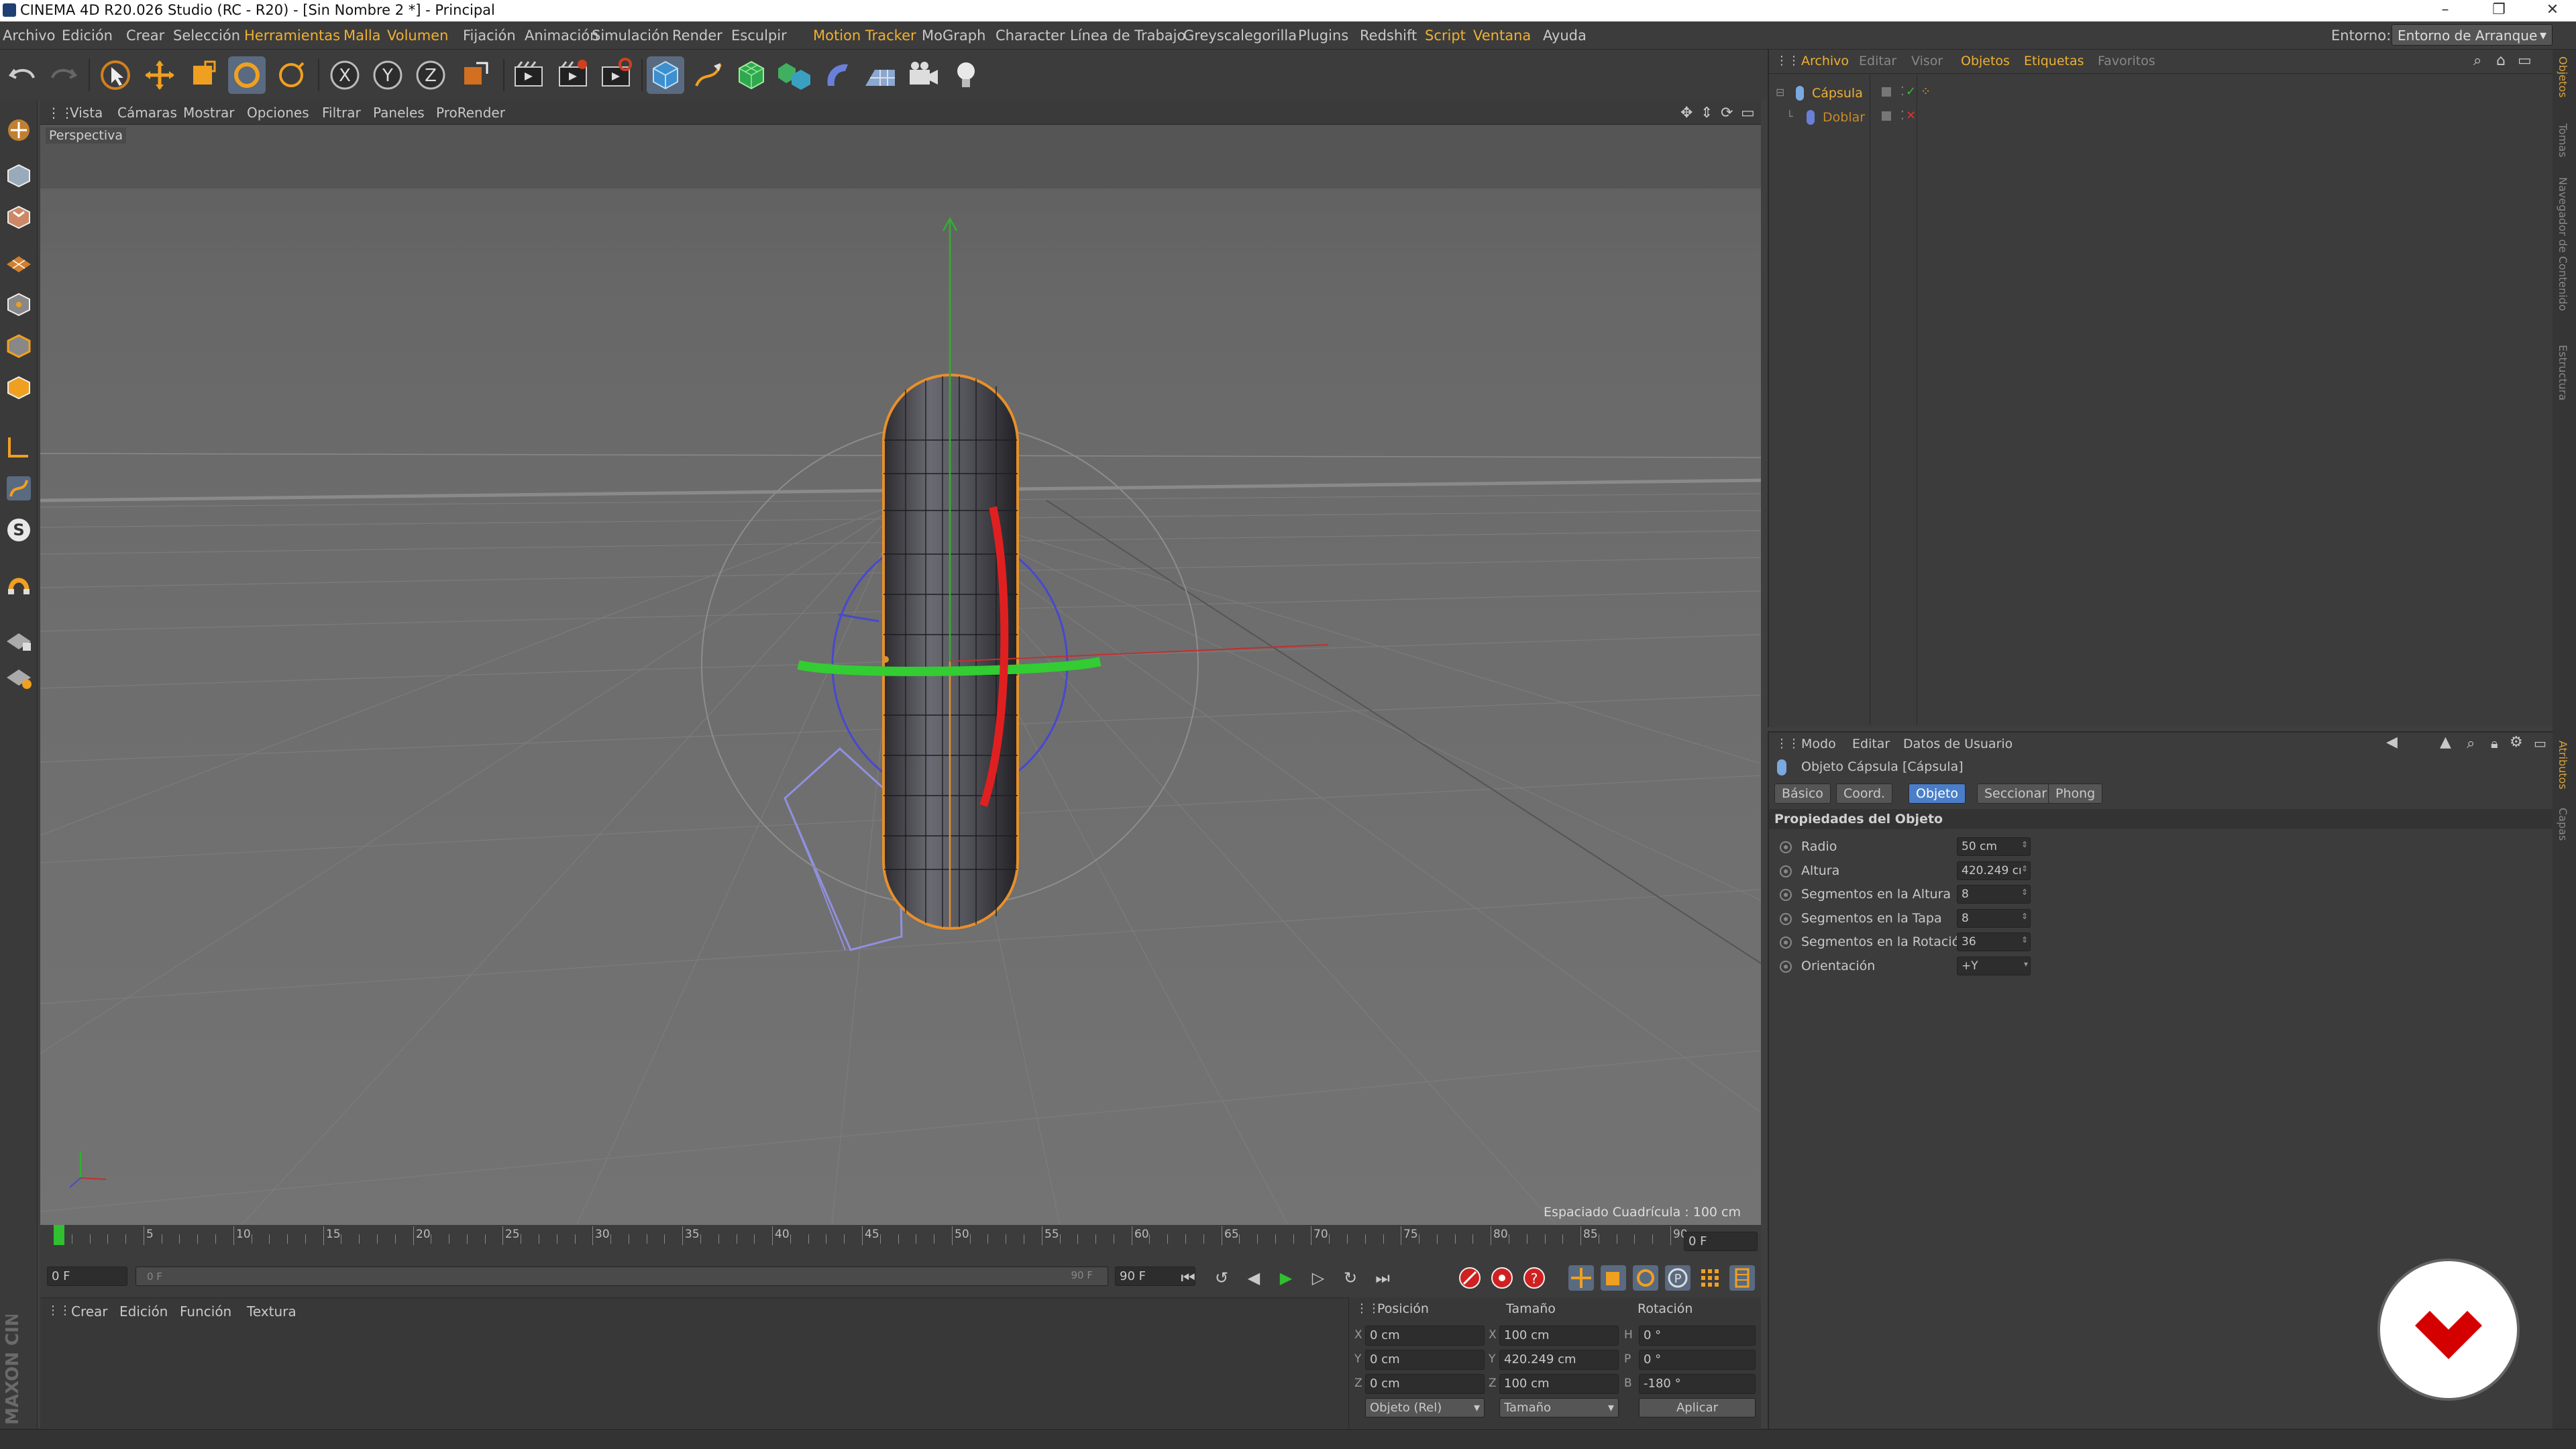 The height and width of the screenshot is (1449, 2576). What do you see at coordinates (1470, 1278) in the screenshot?
I see `record-active-objects-icon` at bounding box center [1470, 1278].